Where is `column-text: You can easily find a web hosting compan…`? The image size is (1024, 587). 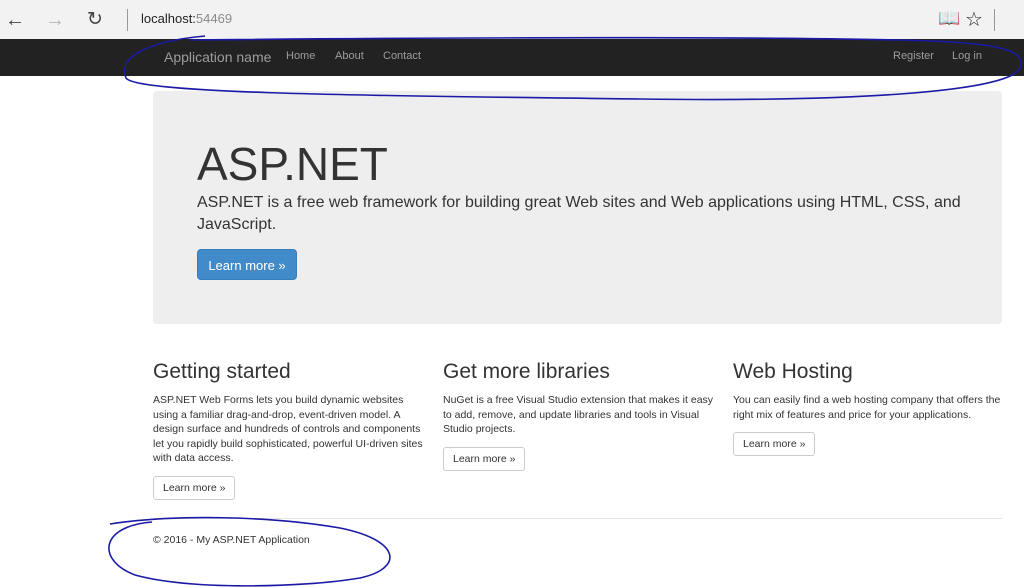
column-text: You can easily find a web hosting compan… is located at coordinates (867, 407).